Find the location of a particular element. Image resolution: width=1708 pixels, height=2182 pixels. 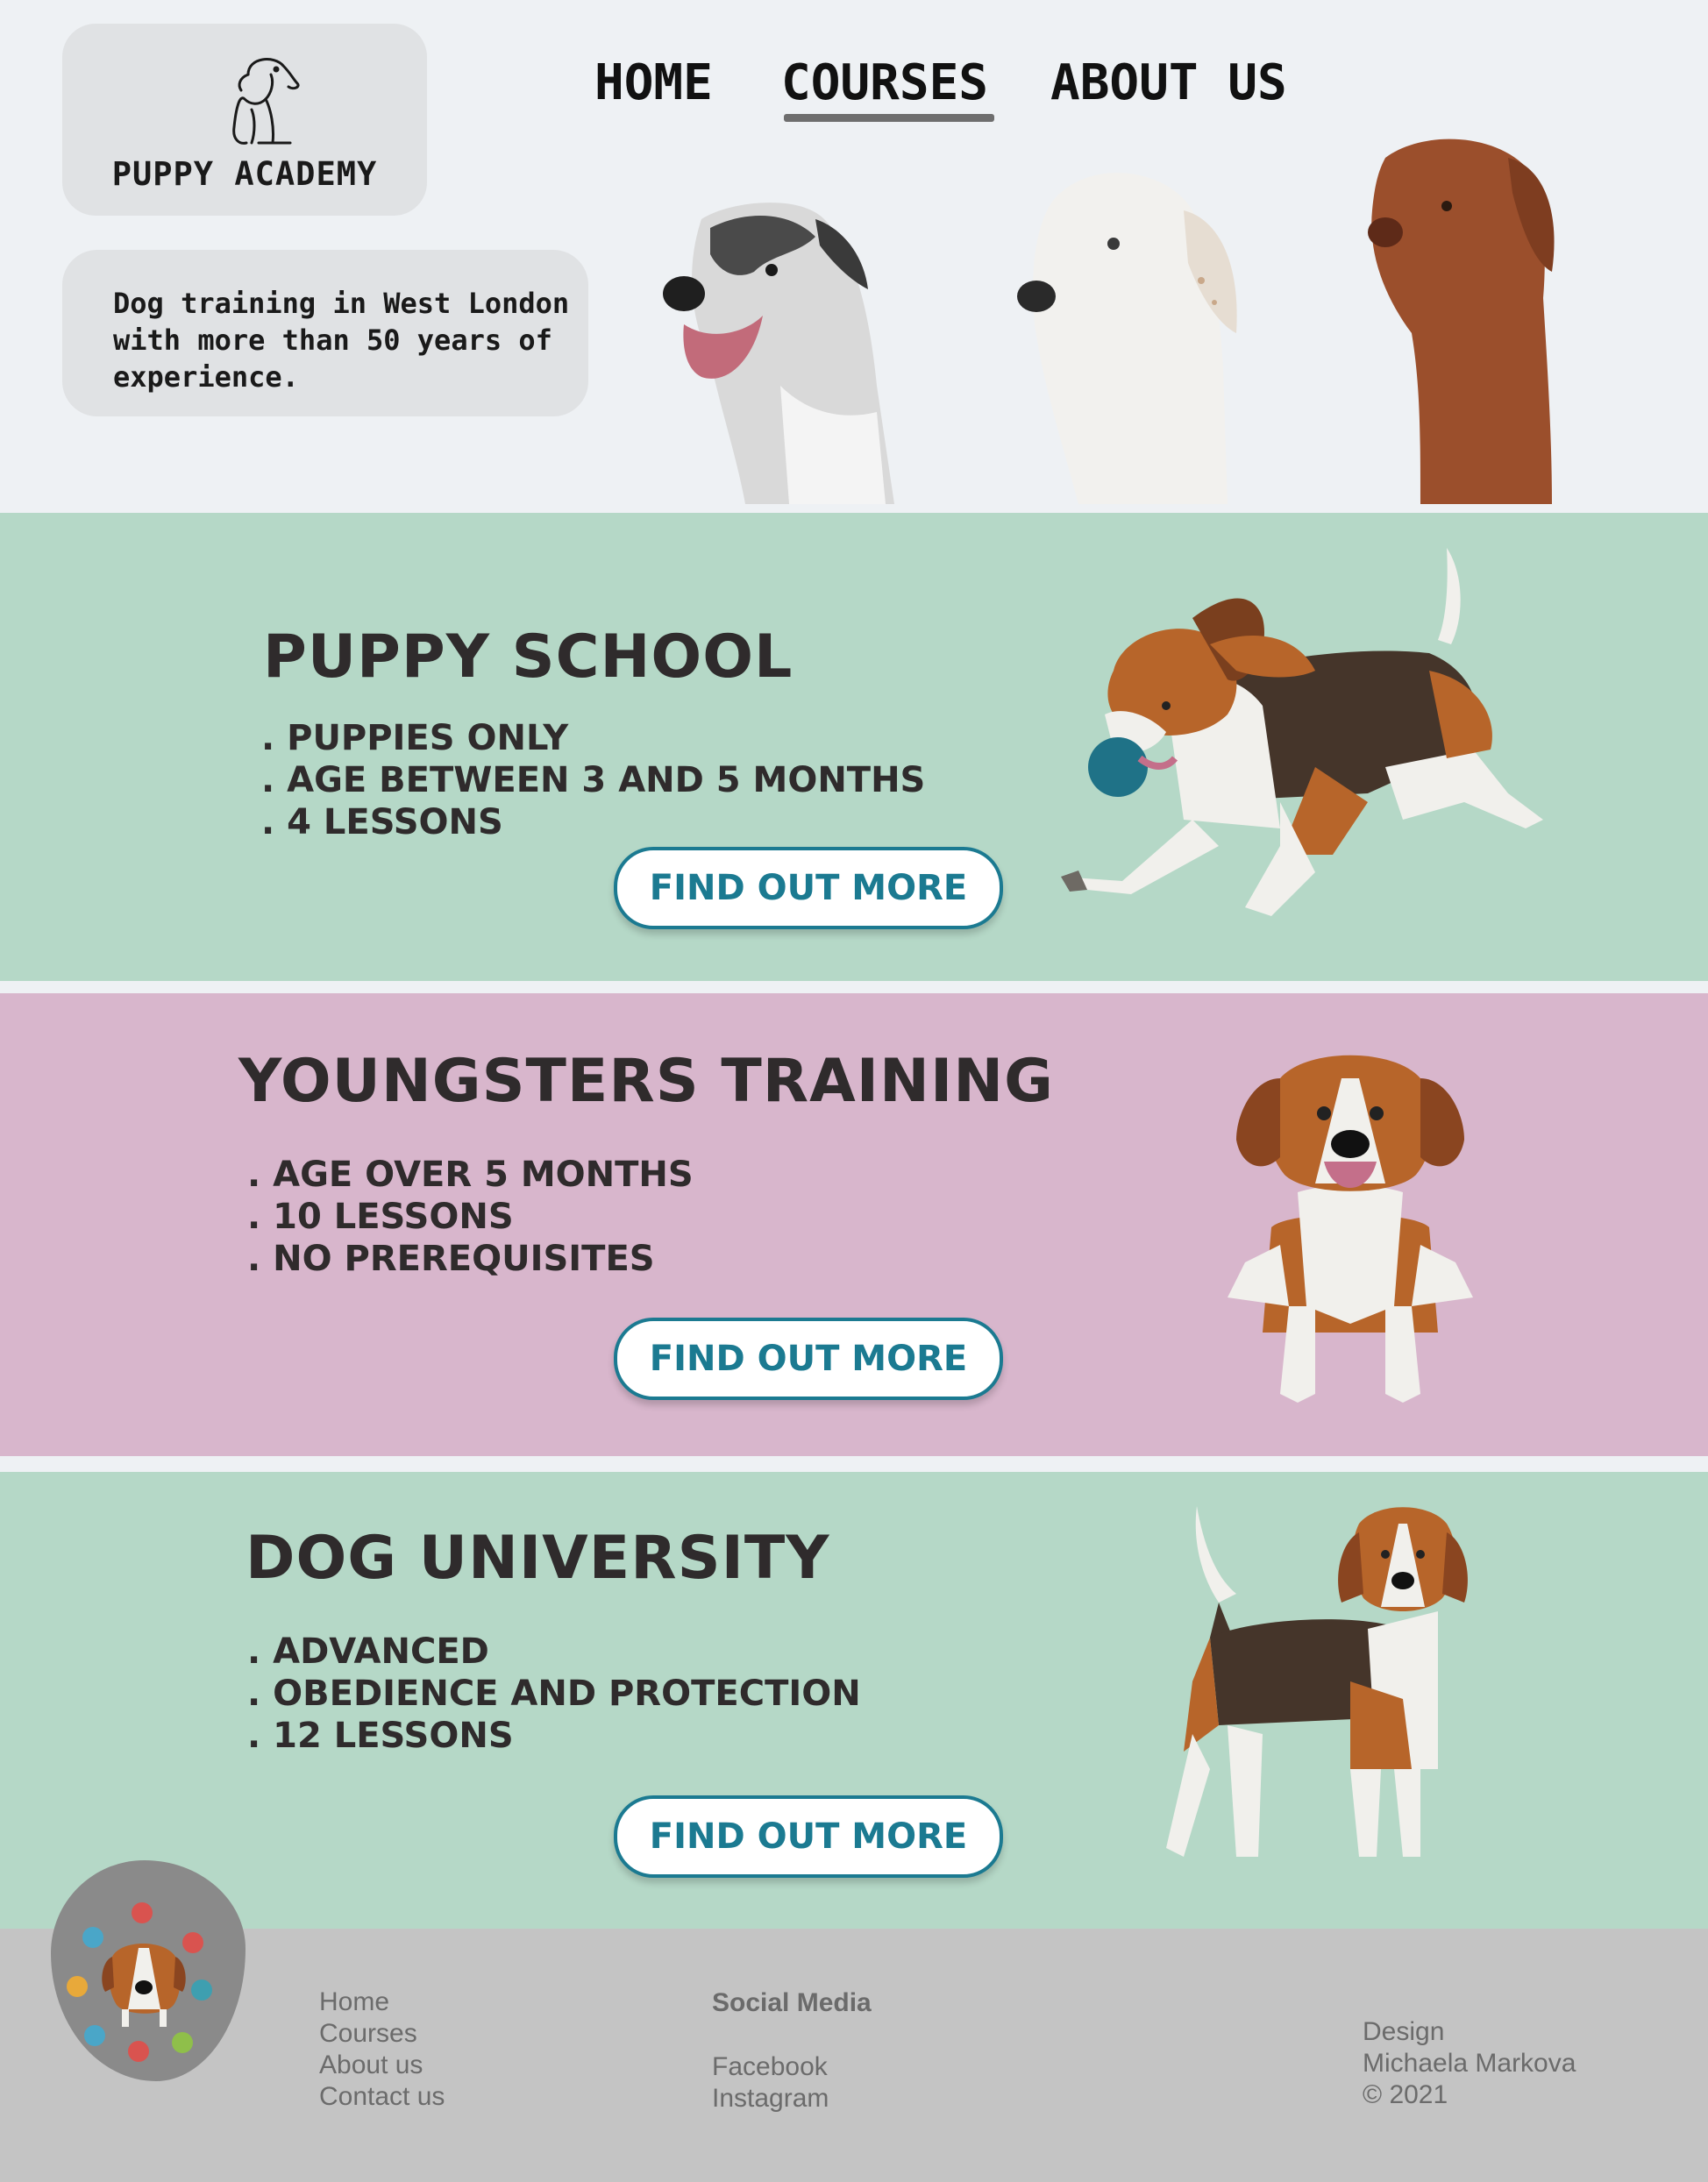

footer-link-instagram: Instagram is located at coordinates (770, 2098).